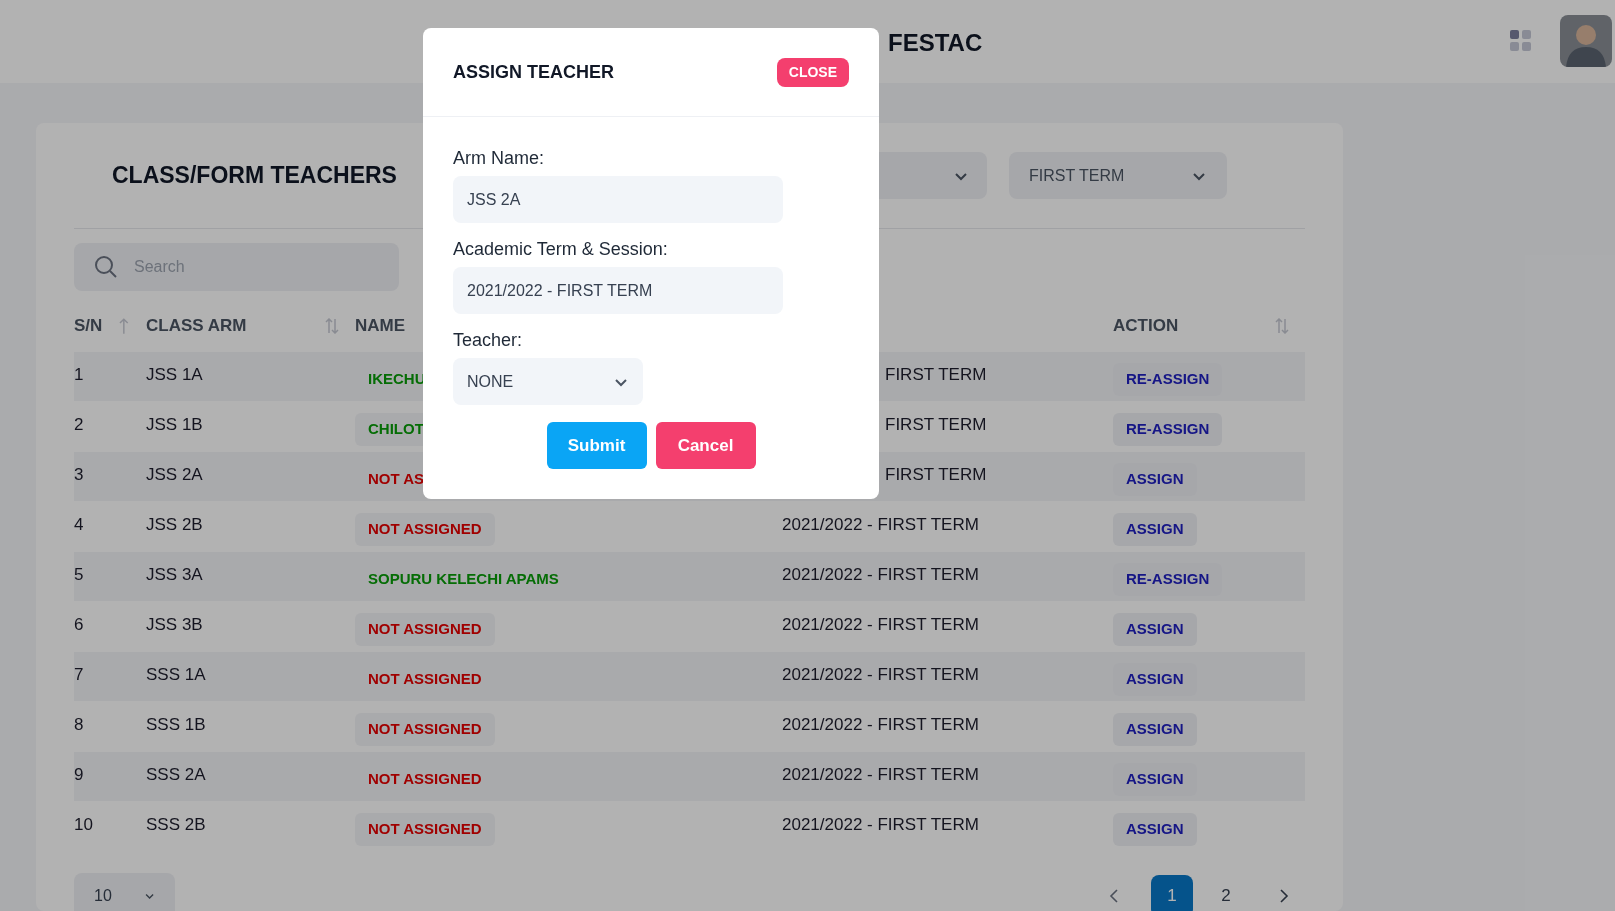  Describe the element at coordinates (175, 625) in the screenshot. I see `table-cell-text: JSS 3B` at that location.